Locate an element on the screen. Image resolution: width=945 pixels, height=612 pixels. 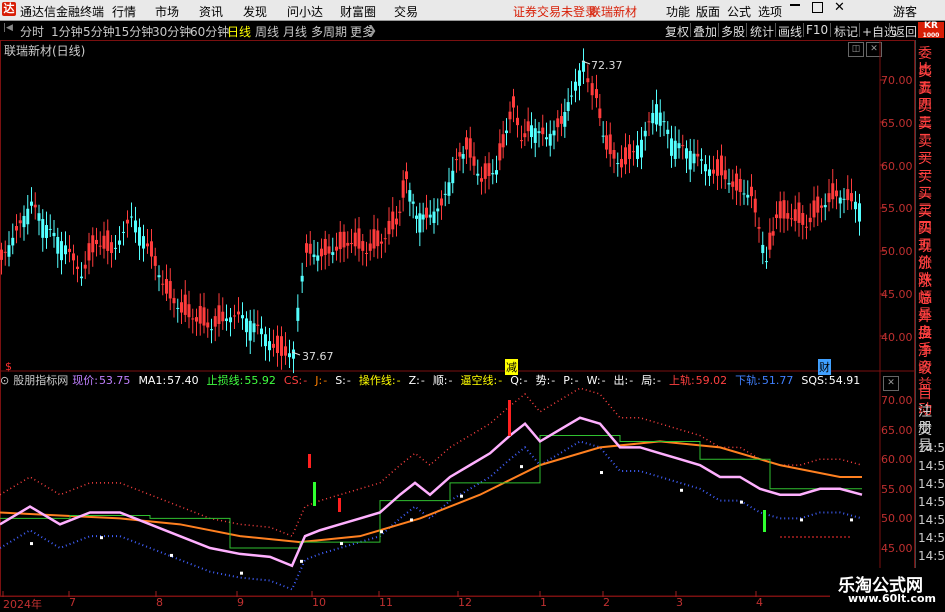
menu-item-formula: 公式 is located at coordinates (739, 11).